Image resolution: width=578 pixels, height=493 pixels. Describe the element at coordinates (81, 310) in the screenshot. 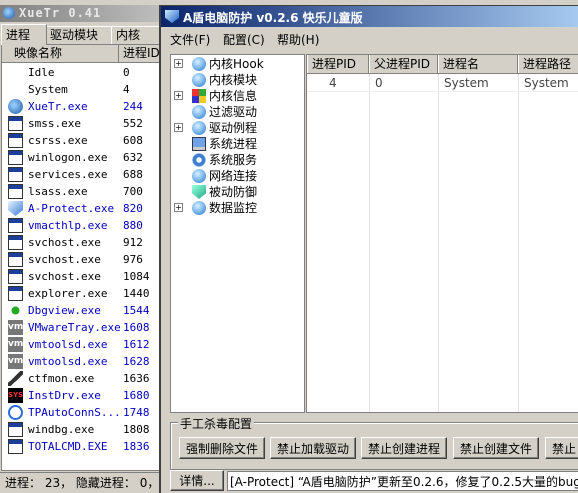

I see `process-row: Dbgview.exe 1544` at that location.